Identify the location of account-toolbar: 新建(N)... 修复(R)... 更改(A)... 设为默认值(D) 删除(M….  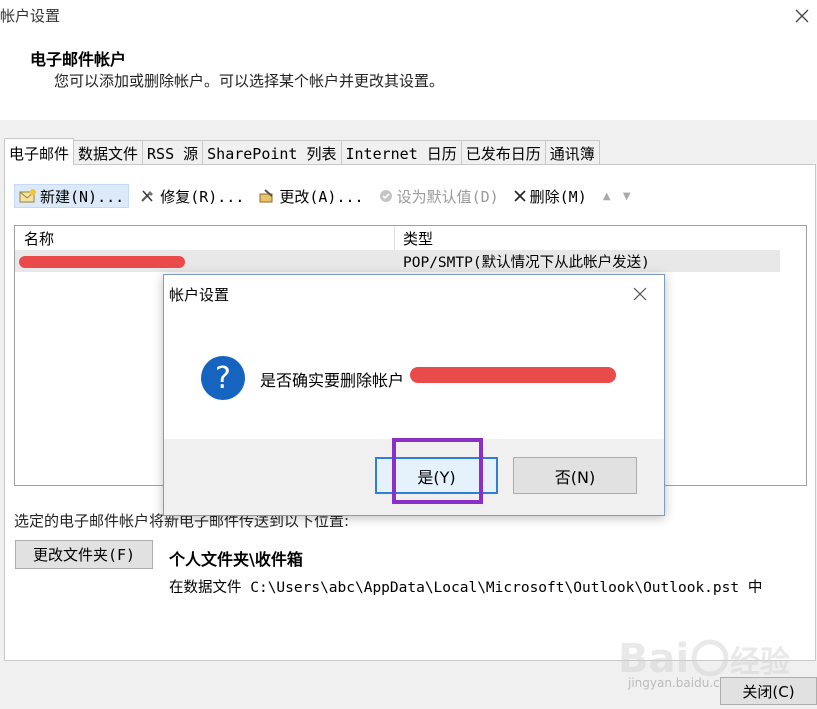
(325, 196).